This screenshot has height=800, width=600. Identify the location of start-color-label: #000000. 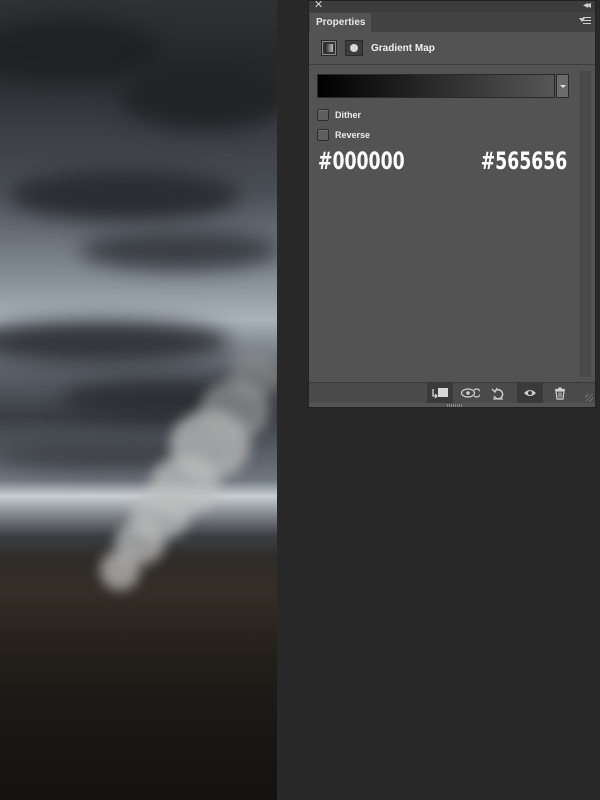
(361, 161).